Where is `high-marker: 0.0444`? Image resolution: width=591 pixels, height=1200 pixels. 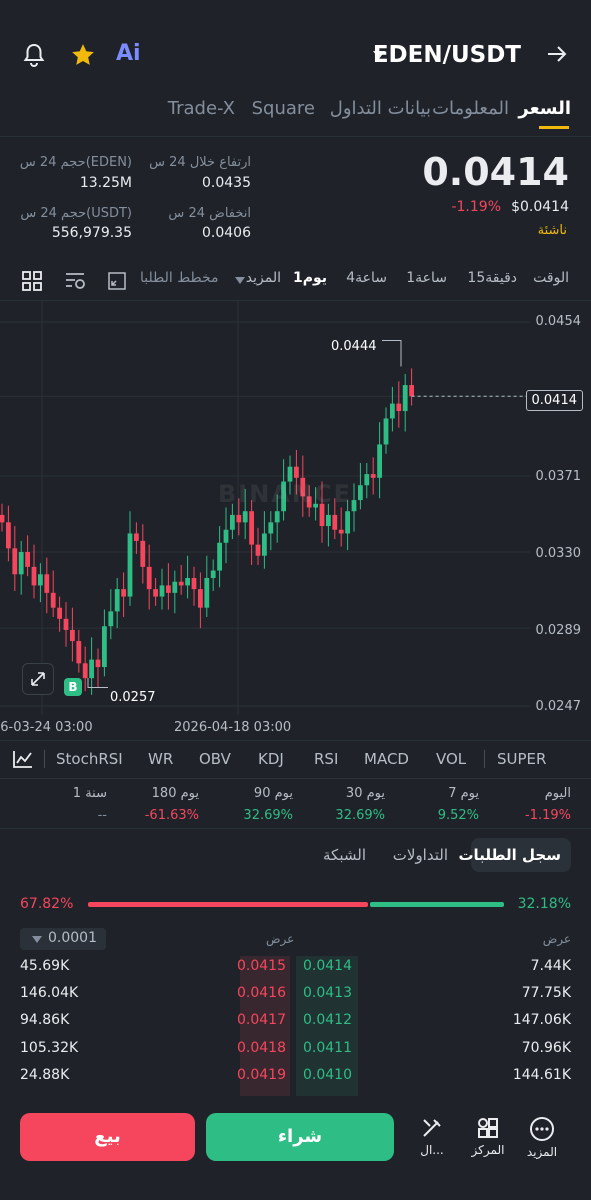 high-marker: 0.0444 is located at coordinates (354, 346).